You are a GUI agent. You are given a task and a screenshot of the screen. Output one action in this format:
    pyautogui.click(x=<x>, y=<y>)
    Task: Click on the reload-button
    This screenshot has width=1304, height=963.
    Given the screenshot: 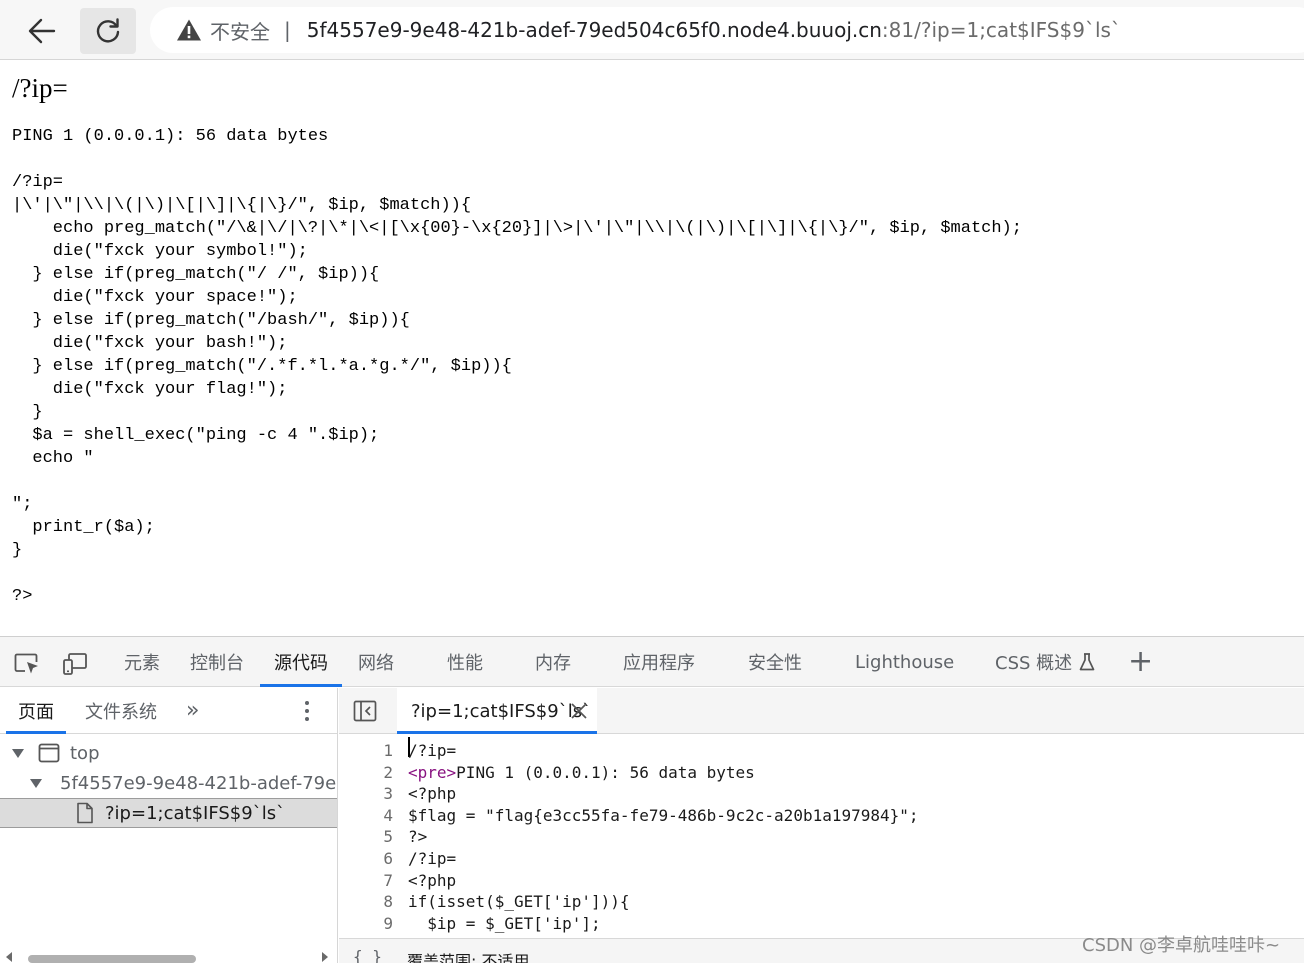 What is the action you would take?
    pyautogui.click(x=108, y=31)
    